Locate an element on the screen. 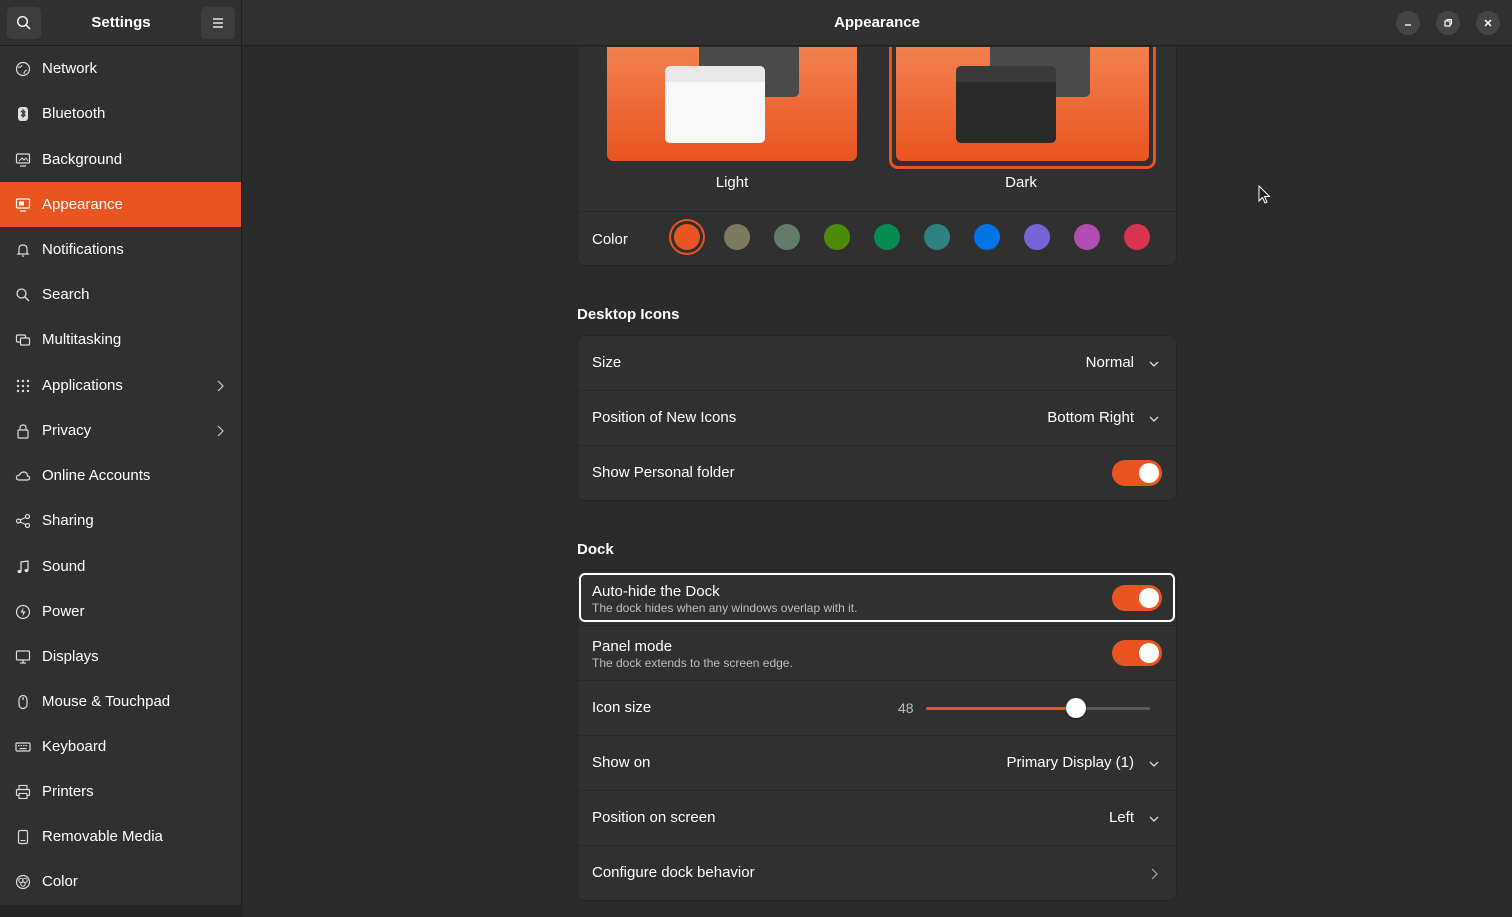 The width and height of the screenshot is (1512, 917). sidebar-item-label: Background is located at coordinates (82, 159).